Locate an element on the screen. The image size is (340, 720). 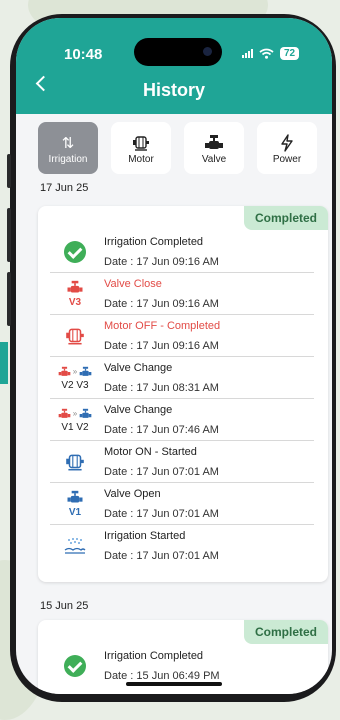
list-item: V1 Valve Open Date : 17 Jun 07:01 AM is located at coordinates (182, 504).